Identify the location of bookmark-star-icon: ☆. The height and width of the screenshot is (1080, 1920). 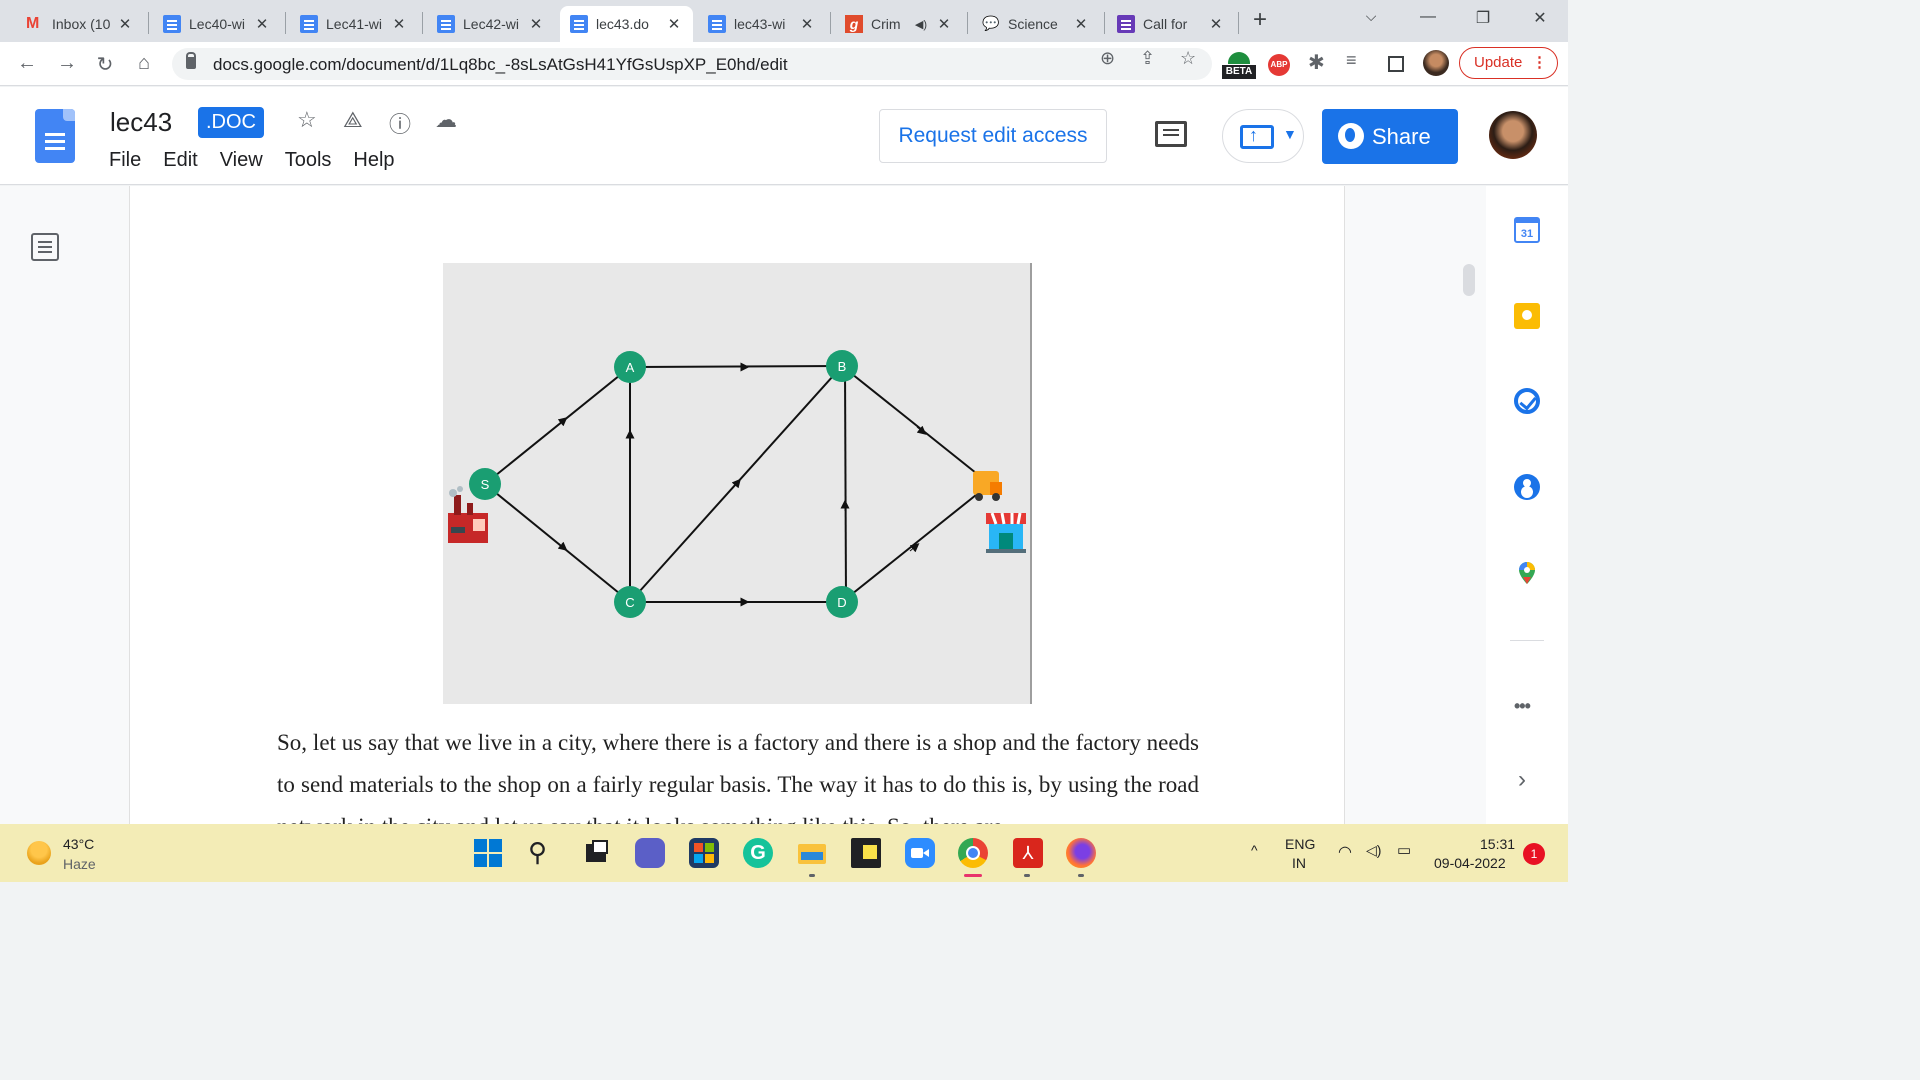
(1188, 58).